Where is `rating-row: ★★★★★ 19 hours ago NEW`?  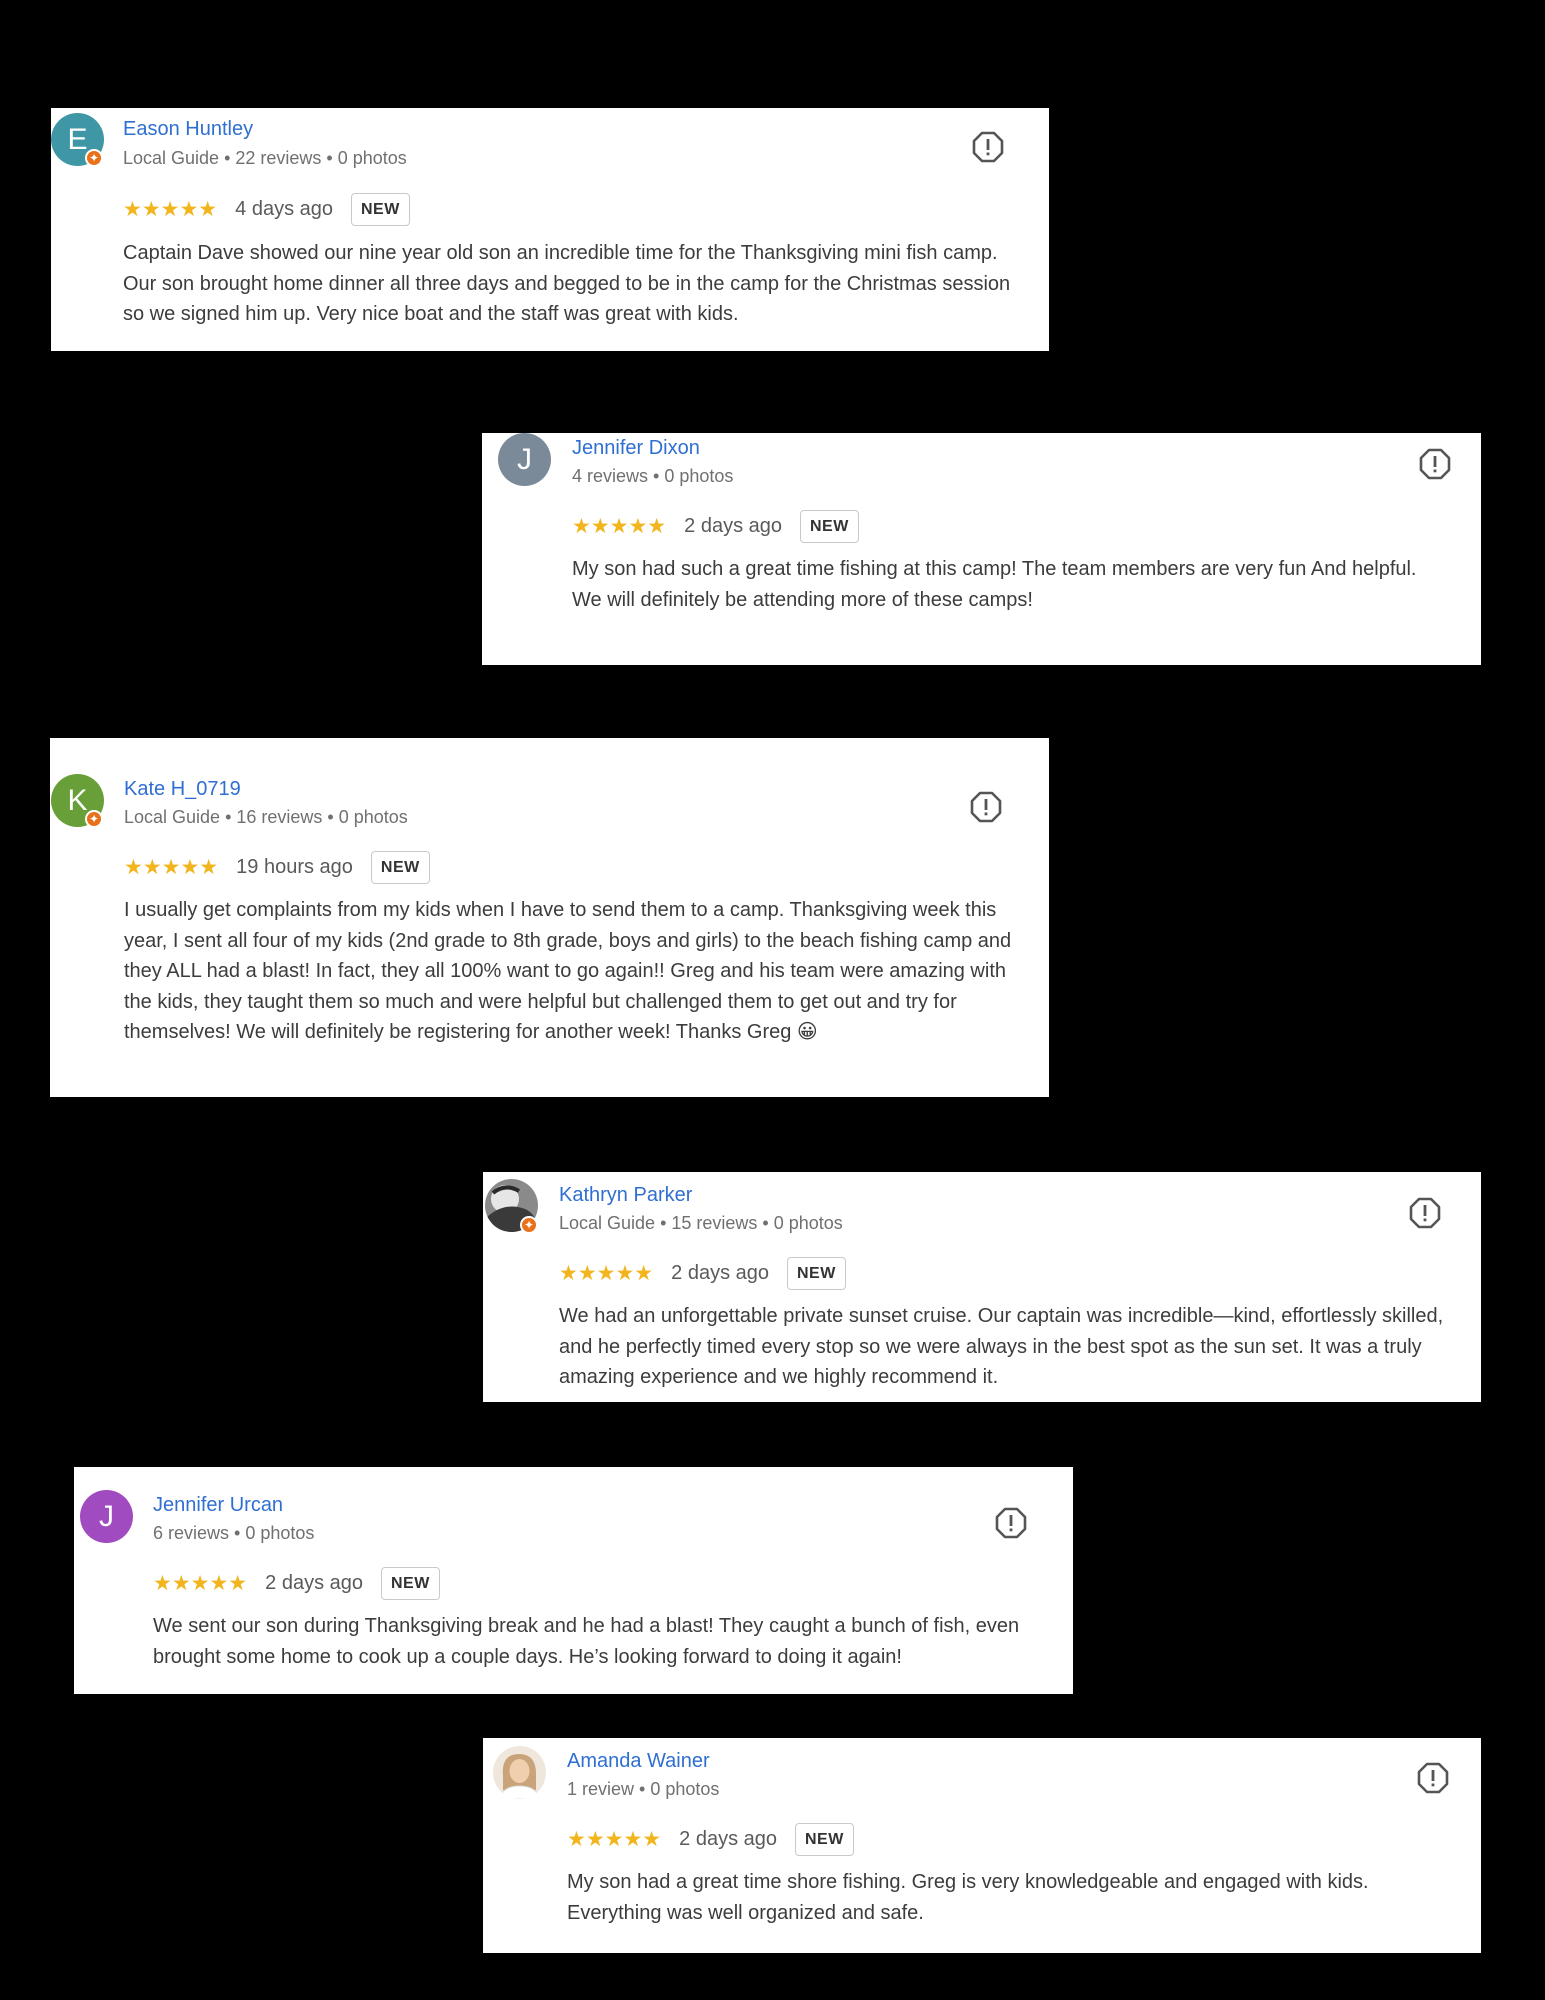 rating-row: ★★★★★ 19 hours ago NEW is located at coordinates (277, 867).